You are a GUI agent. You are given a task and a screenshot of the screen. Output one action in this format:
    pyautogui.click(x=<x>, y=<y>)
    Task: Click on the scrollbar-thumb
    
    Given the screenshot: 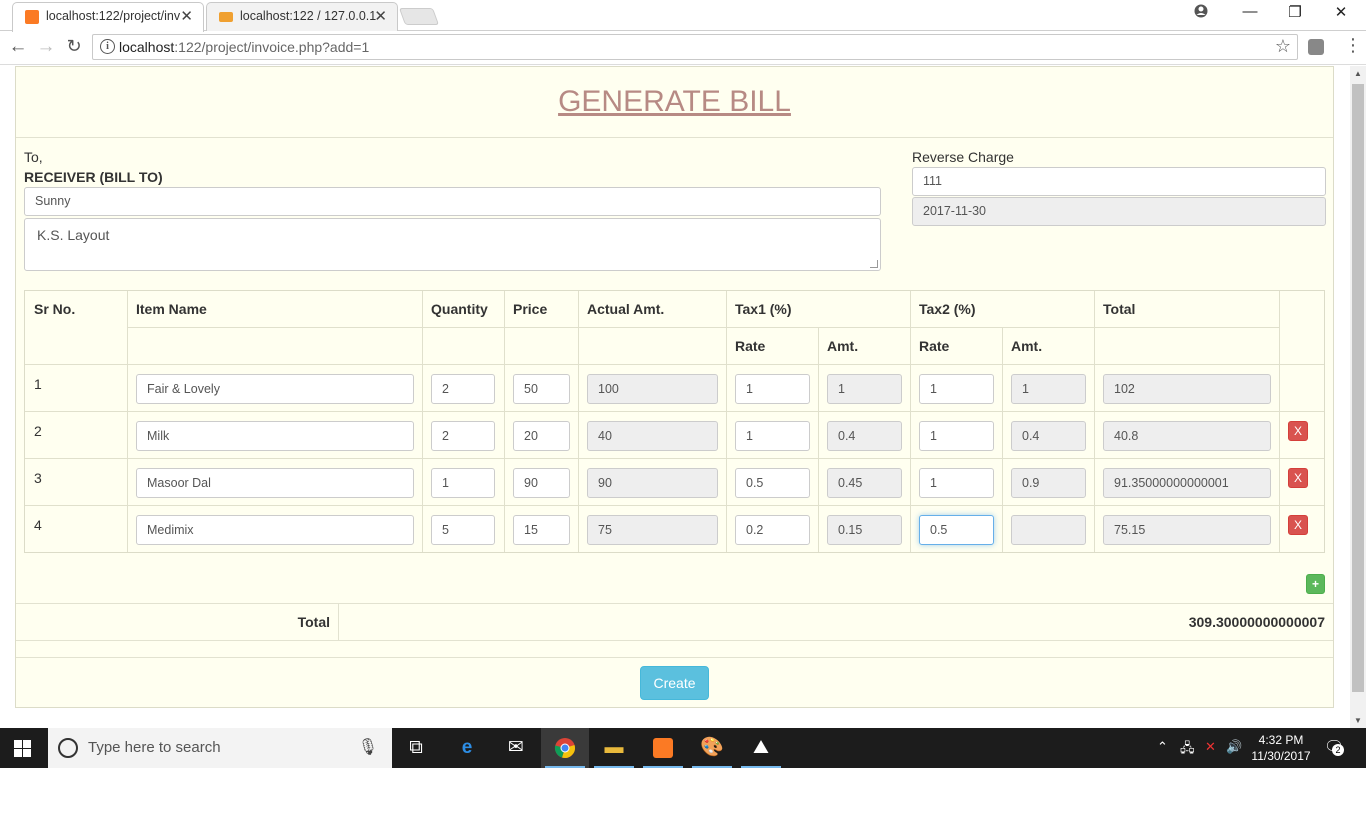 What is the action you would take?
    pyautogui.click(x=1358, y=388)
    